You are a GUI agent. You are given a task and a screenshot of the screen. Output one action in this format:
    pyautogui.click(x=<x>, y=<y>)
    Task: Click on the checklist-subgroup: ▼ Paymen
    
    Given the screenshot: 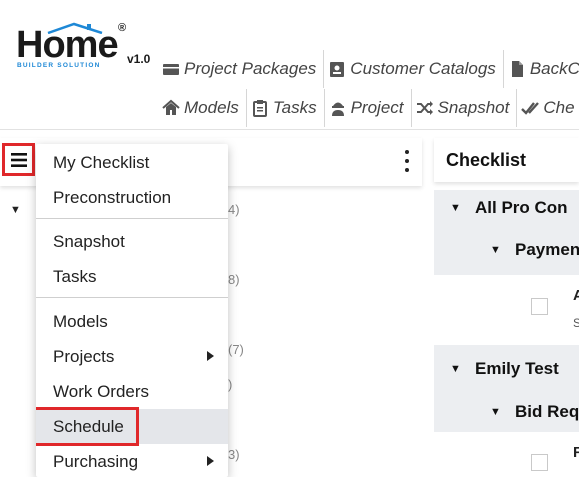 What is the action you would take?
    pyautogui.click(x=506, y=250)
    